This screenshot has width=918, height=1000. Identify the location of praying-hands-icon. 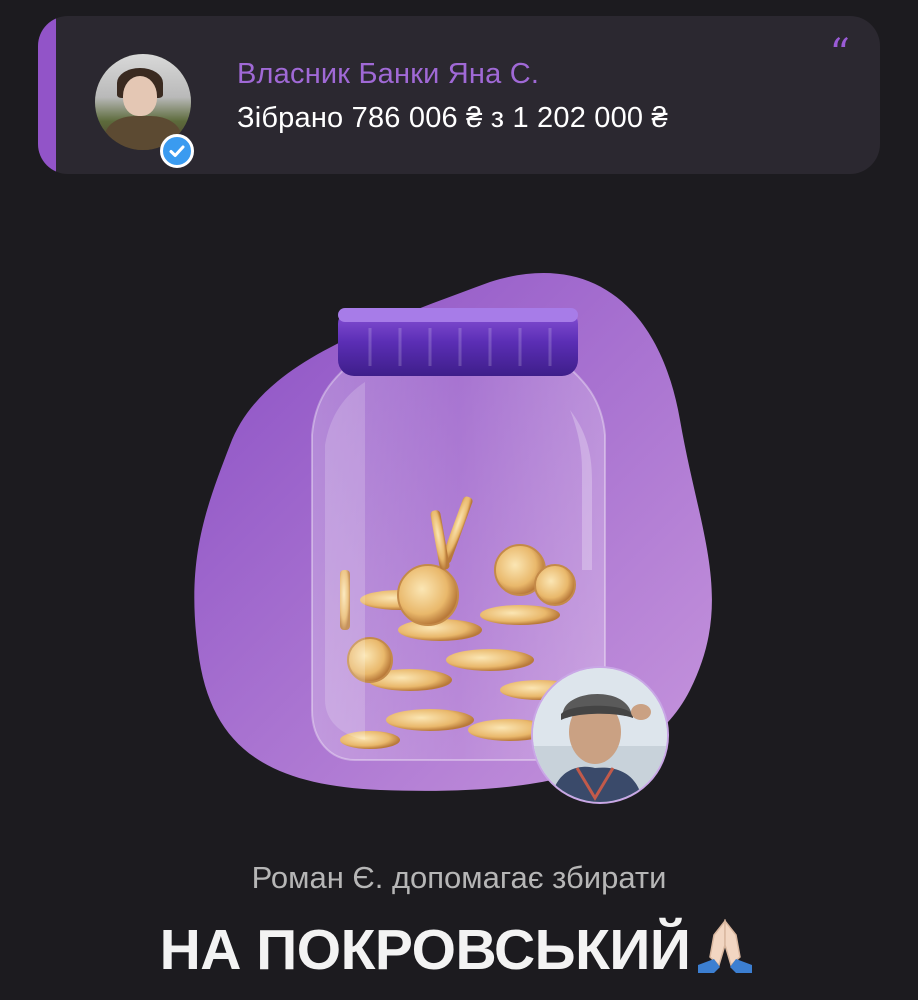
(725, 945).